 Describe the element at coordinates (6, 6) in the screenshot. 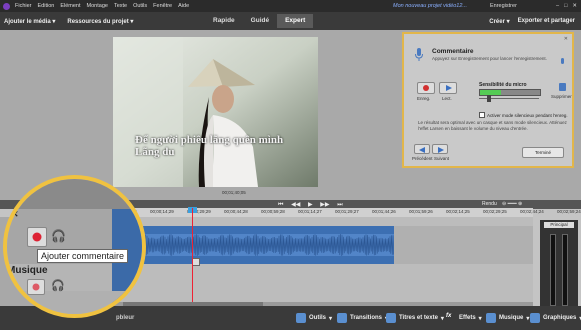

I see `app-logo-icon` at that location.